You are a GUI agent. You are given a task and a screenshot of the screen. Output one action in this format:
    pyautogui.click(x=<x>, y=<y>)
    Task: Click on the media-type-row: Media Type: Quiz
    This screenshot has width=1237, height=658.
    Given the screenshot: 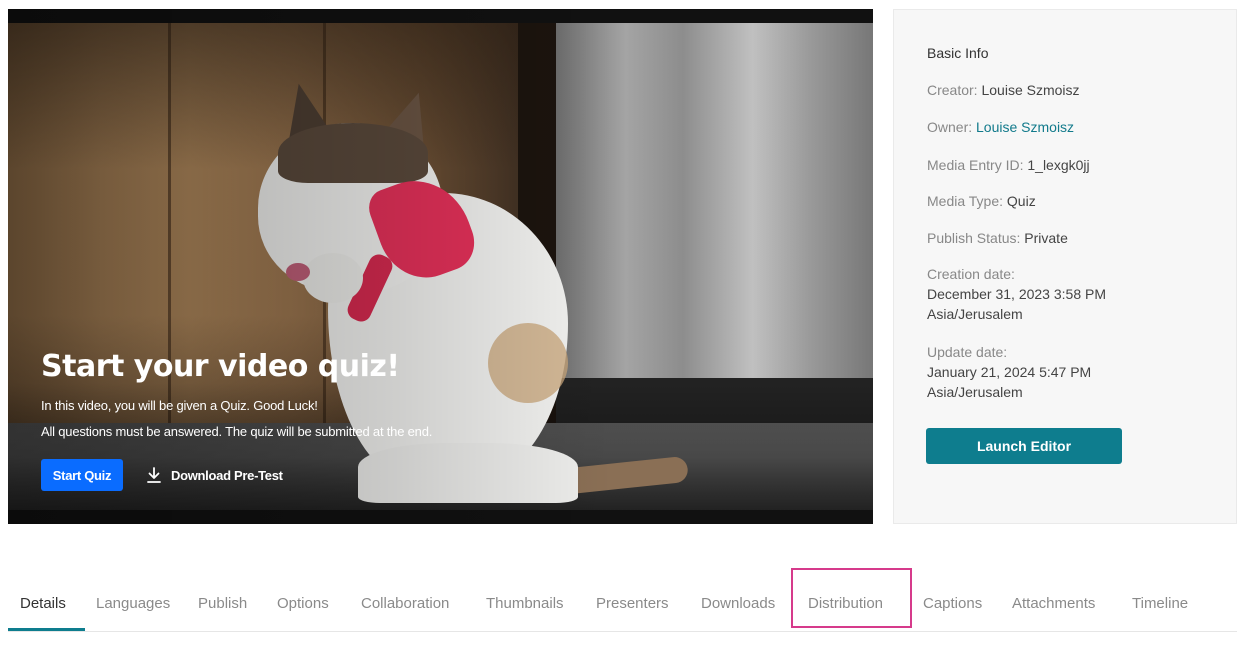 What is the action you would take?
    pyautogui.click(x=981, y=201)
    